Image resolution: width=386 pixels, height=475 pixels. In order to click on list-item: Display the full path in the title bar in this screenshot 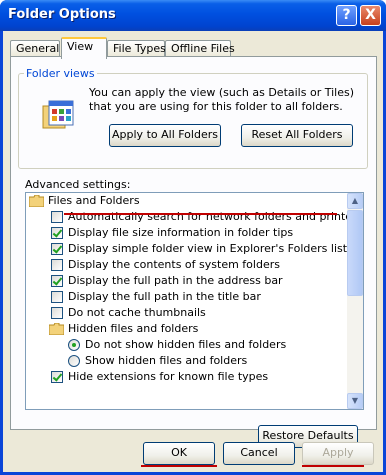, I will do `click(186, 297)`.